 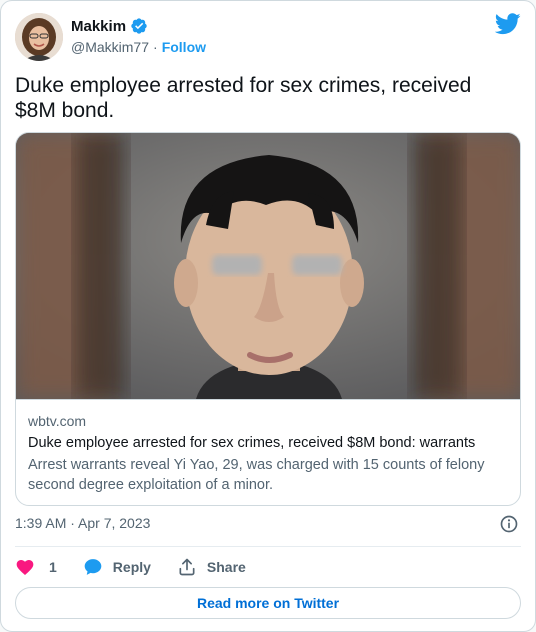 I want to click on heart-icon, so click(x=25, y=567).